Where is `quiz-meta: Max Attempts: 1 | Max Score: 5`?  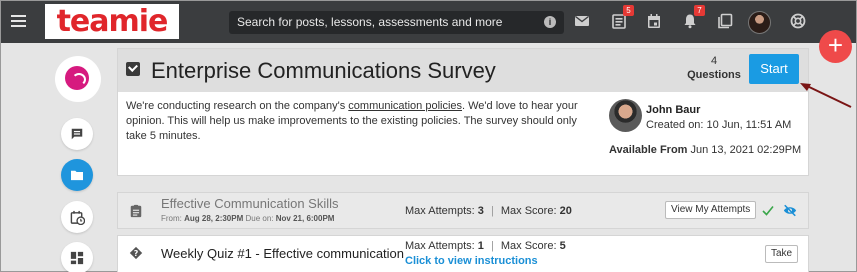
quiz-meta: Max Attempts: 1 | Max Score: 5 is located at coordinates (485, 246).